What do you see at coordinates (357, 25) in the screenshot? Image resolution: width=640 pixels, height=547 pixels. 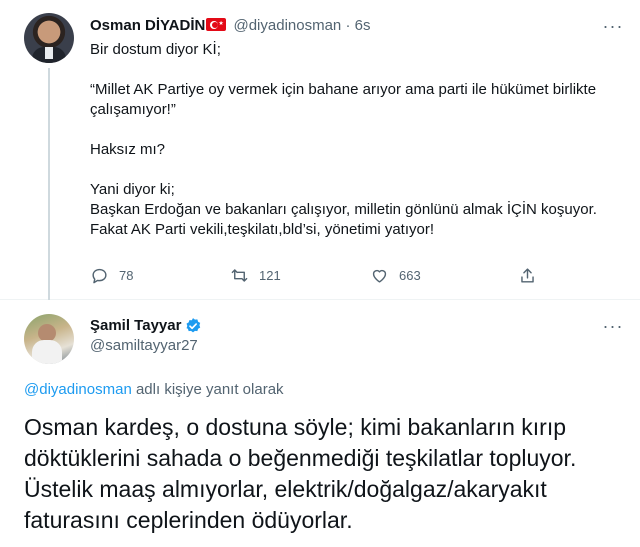 I see `tweet-timestamp: · 6s` at bounding box center [357, 25].